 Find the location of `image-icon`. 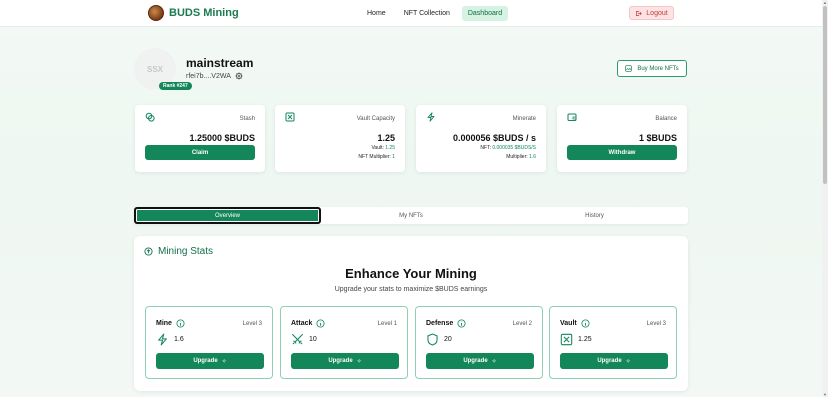

image-icon is located at coordinates (628, 68).